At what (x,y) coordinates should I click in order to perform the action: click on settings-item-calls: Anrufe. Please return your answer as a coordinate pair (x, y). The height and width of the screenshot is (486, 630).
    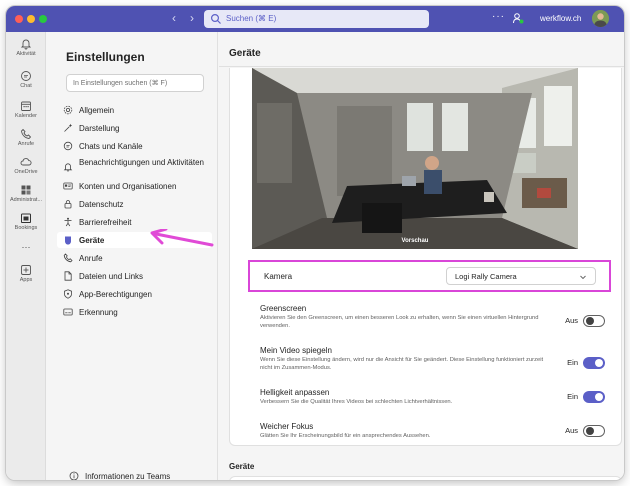
    Looking at the image, I should click on (134, 258).